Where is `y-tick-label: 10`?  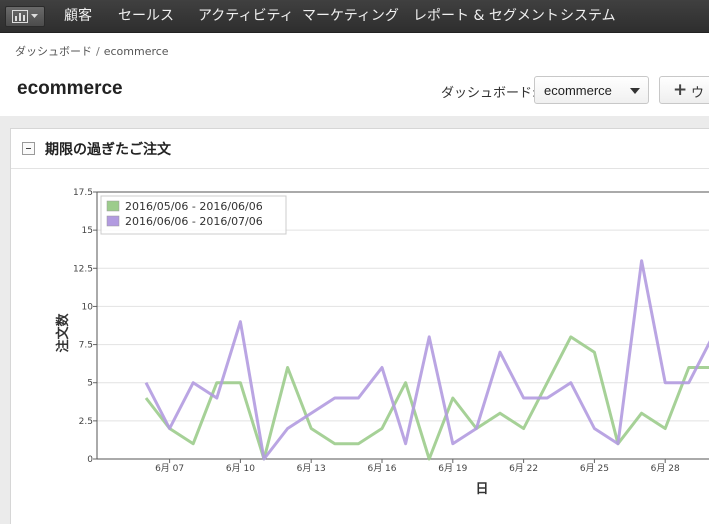 y-tick-label: 10 is located at coordinates (88, 307).